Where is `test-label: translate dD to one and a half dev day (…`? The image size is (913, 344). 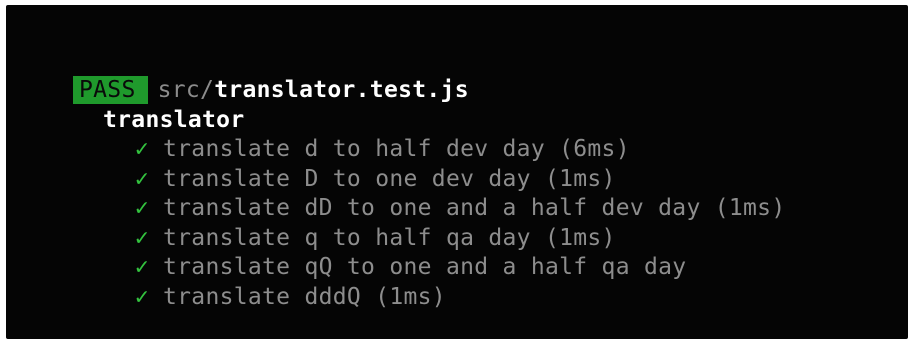
test-label: translate dD to one and a half dev day (… is located at coordinates (474, 208).